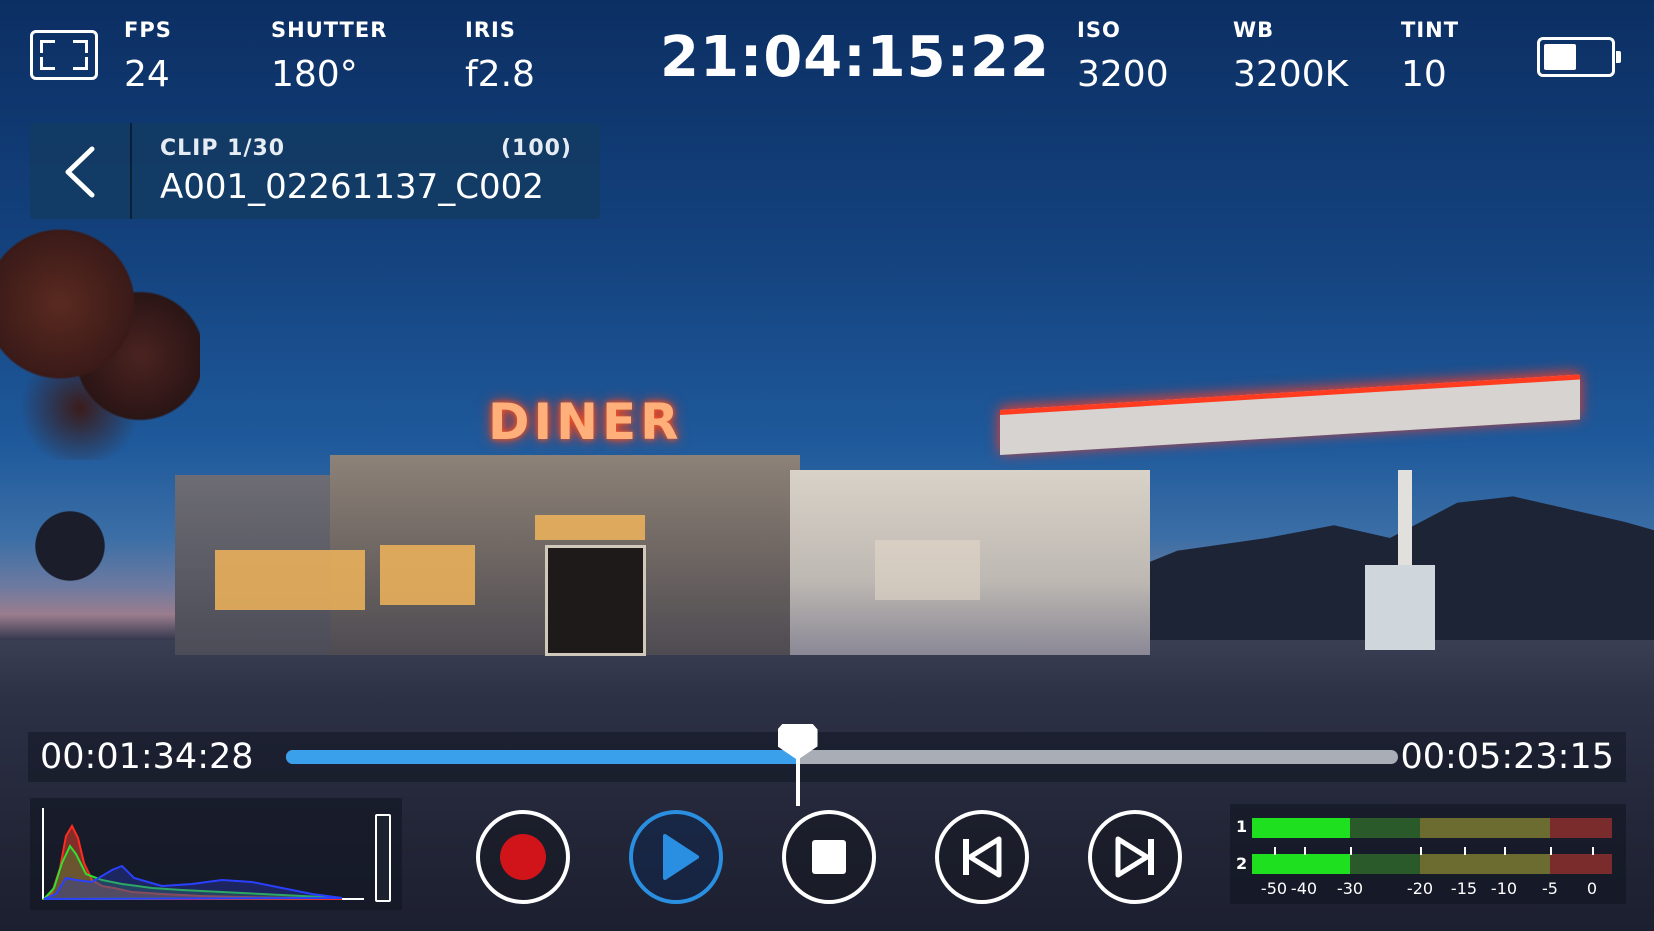  I want to click on clip-info-panel: CLIP 1/30 (100) A001_02261137_C002, so click(315, 171).